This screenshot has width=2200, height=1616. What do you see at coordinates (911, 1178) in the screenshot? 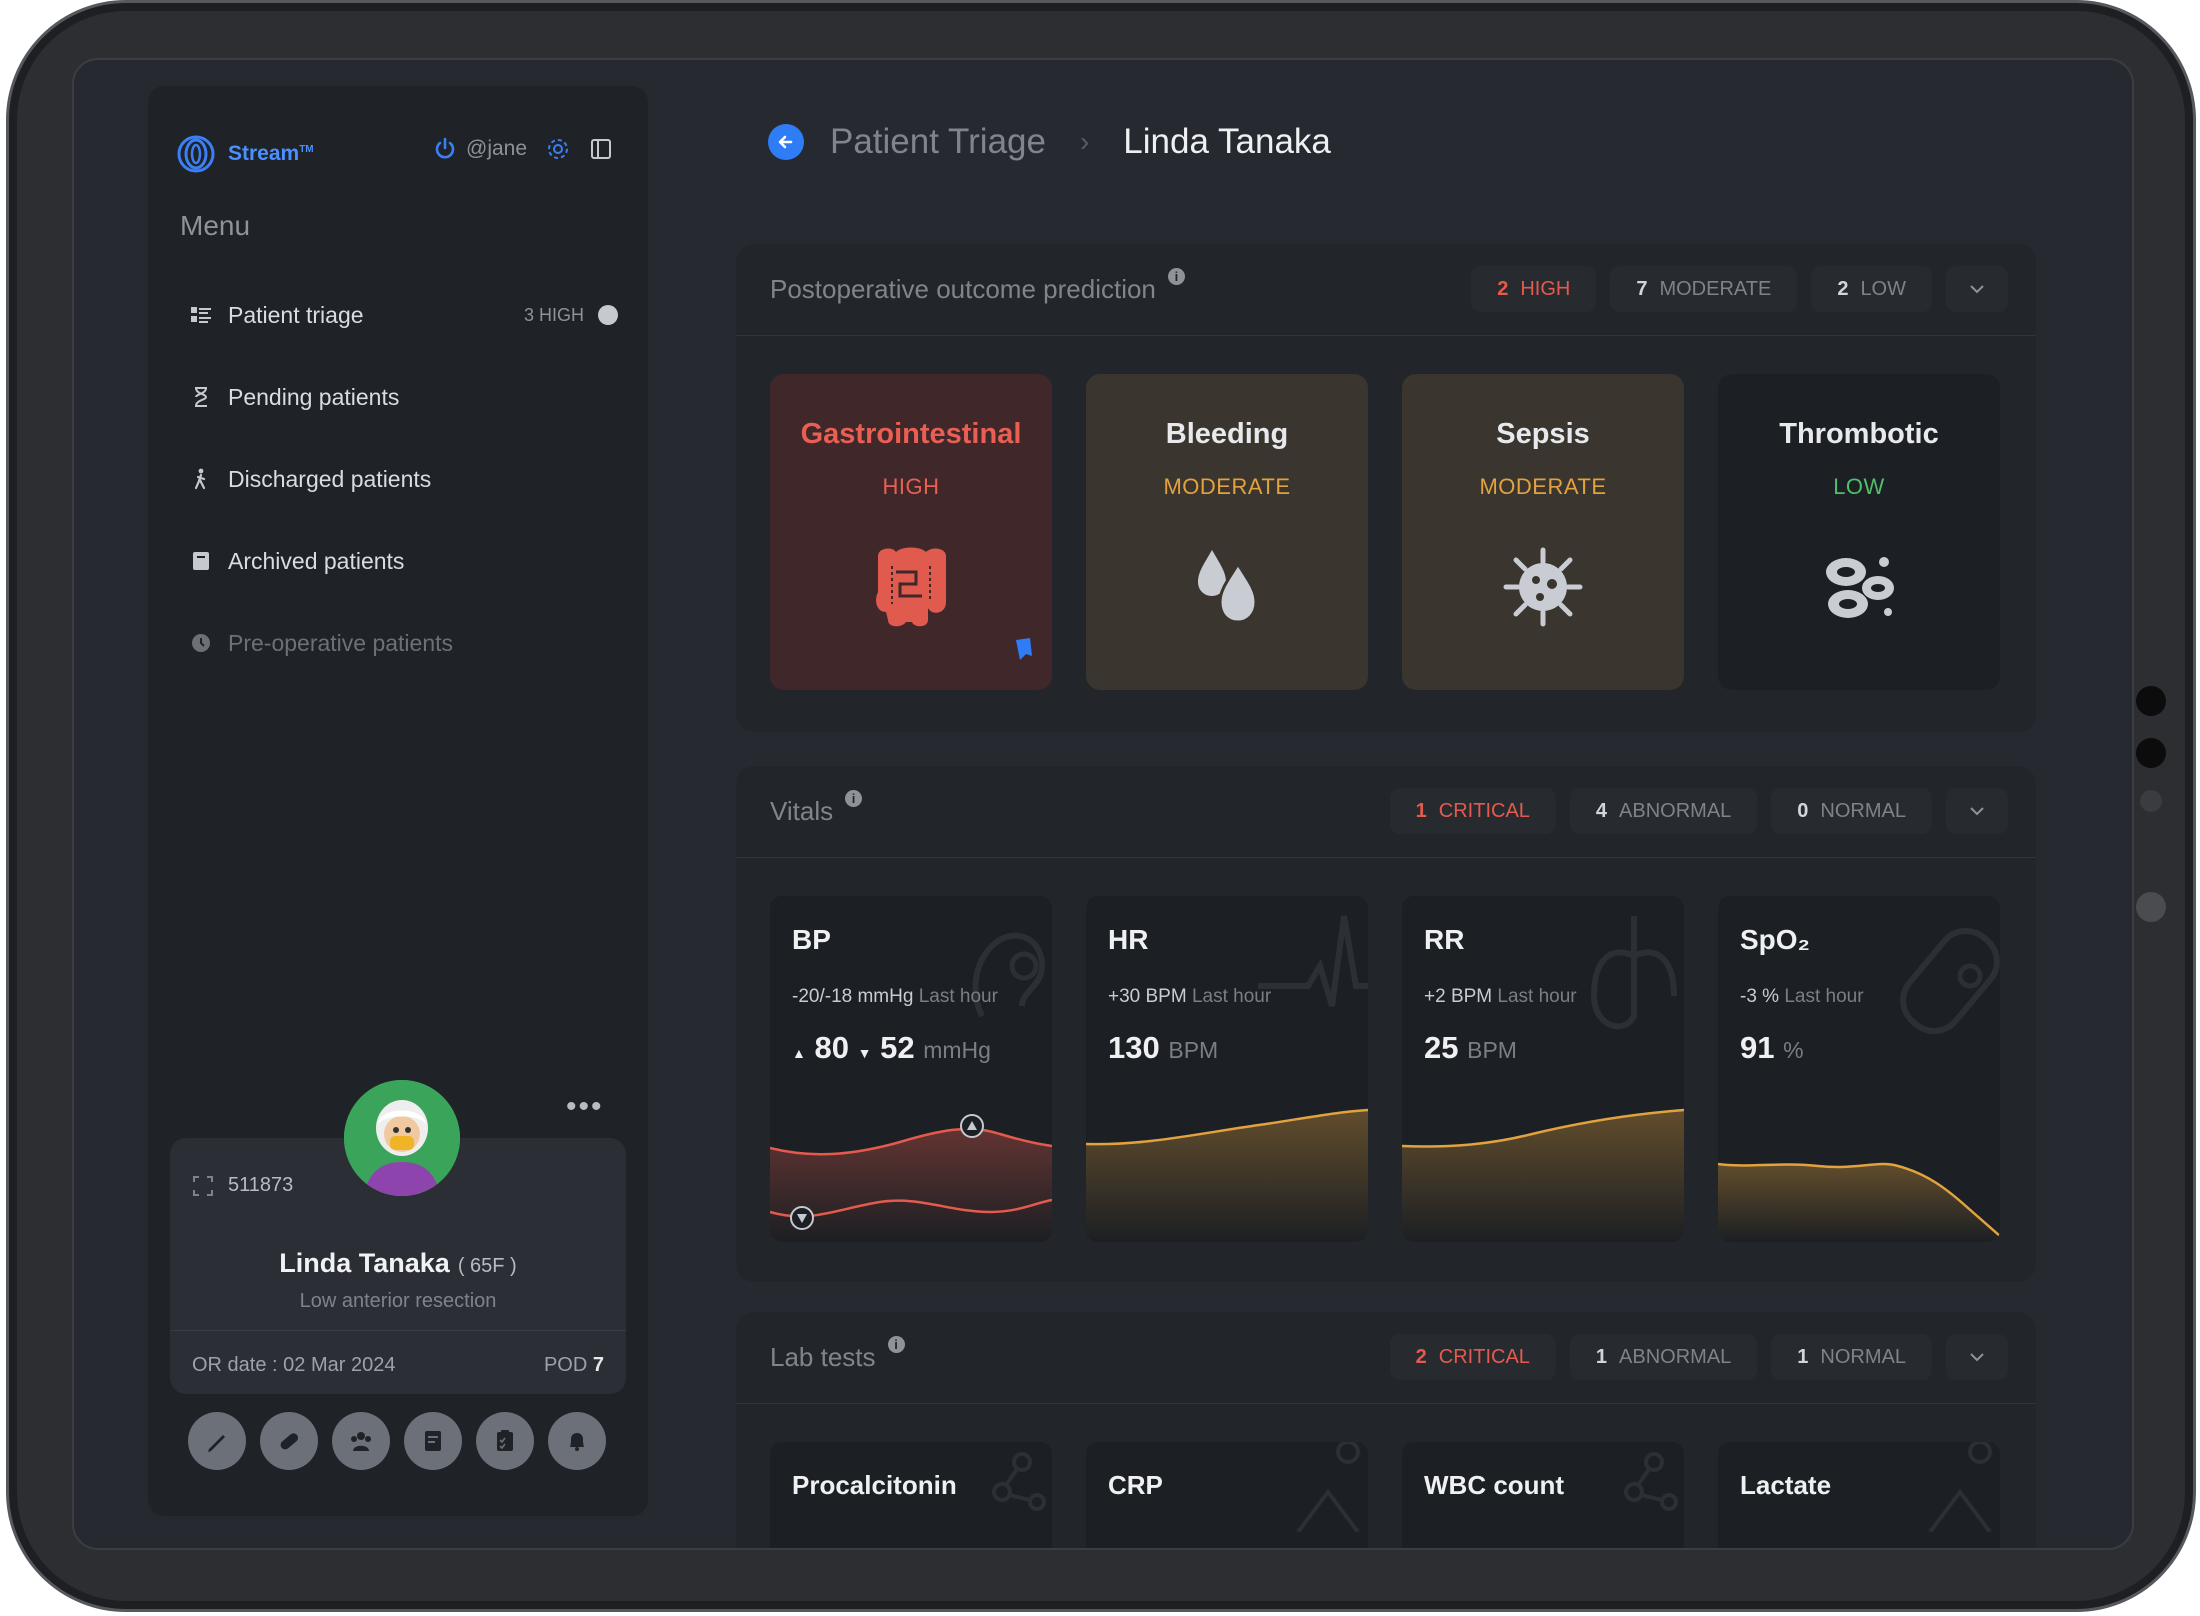
I see `bp-trend-chart` at bounding box center [911, 1178].